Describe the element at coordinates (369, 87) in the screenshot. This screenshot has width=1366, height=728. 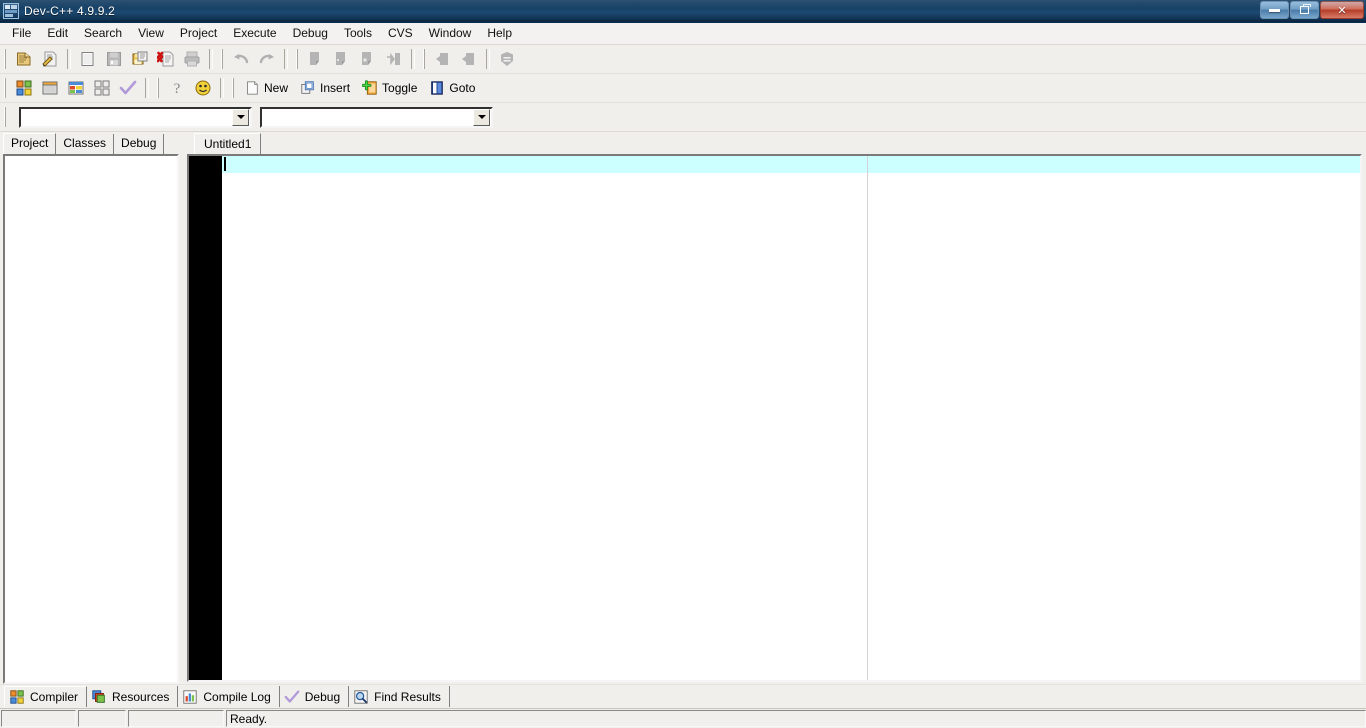
I see `toggle-plus-icon` at that location.